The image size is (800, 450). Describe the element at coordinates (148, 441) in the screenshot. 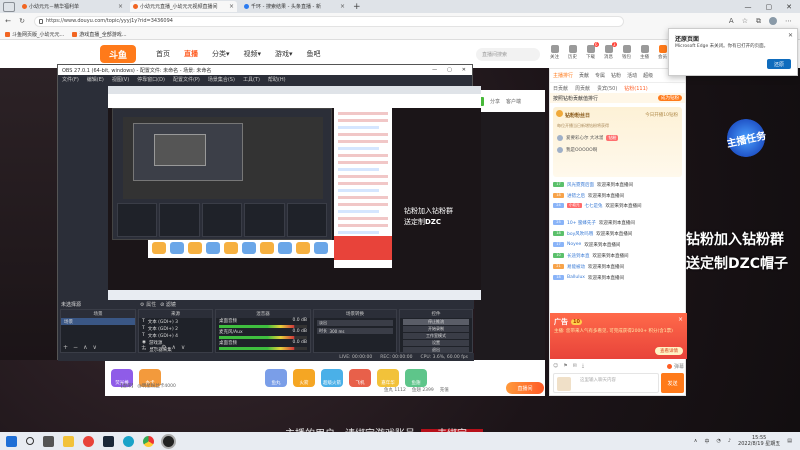

I see `chrome-icon` at that location.